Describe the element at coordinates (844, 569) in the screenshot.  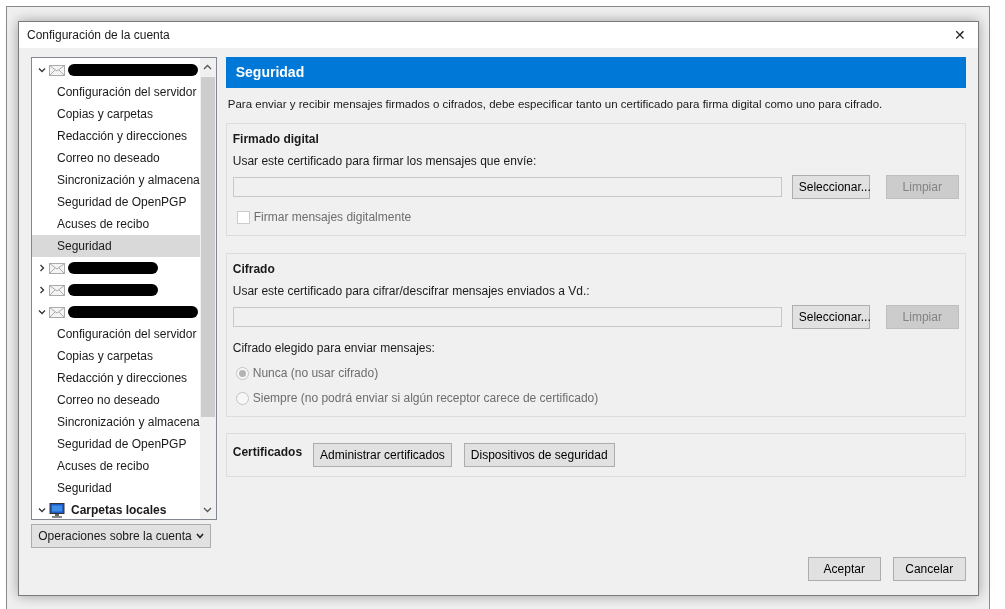
I see `dialog-button: Aceptar` at that location.